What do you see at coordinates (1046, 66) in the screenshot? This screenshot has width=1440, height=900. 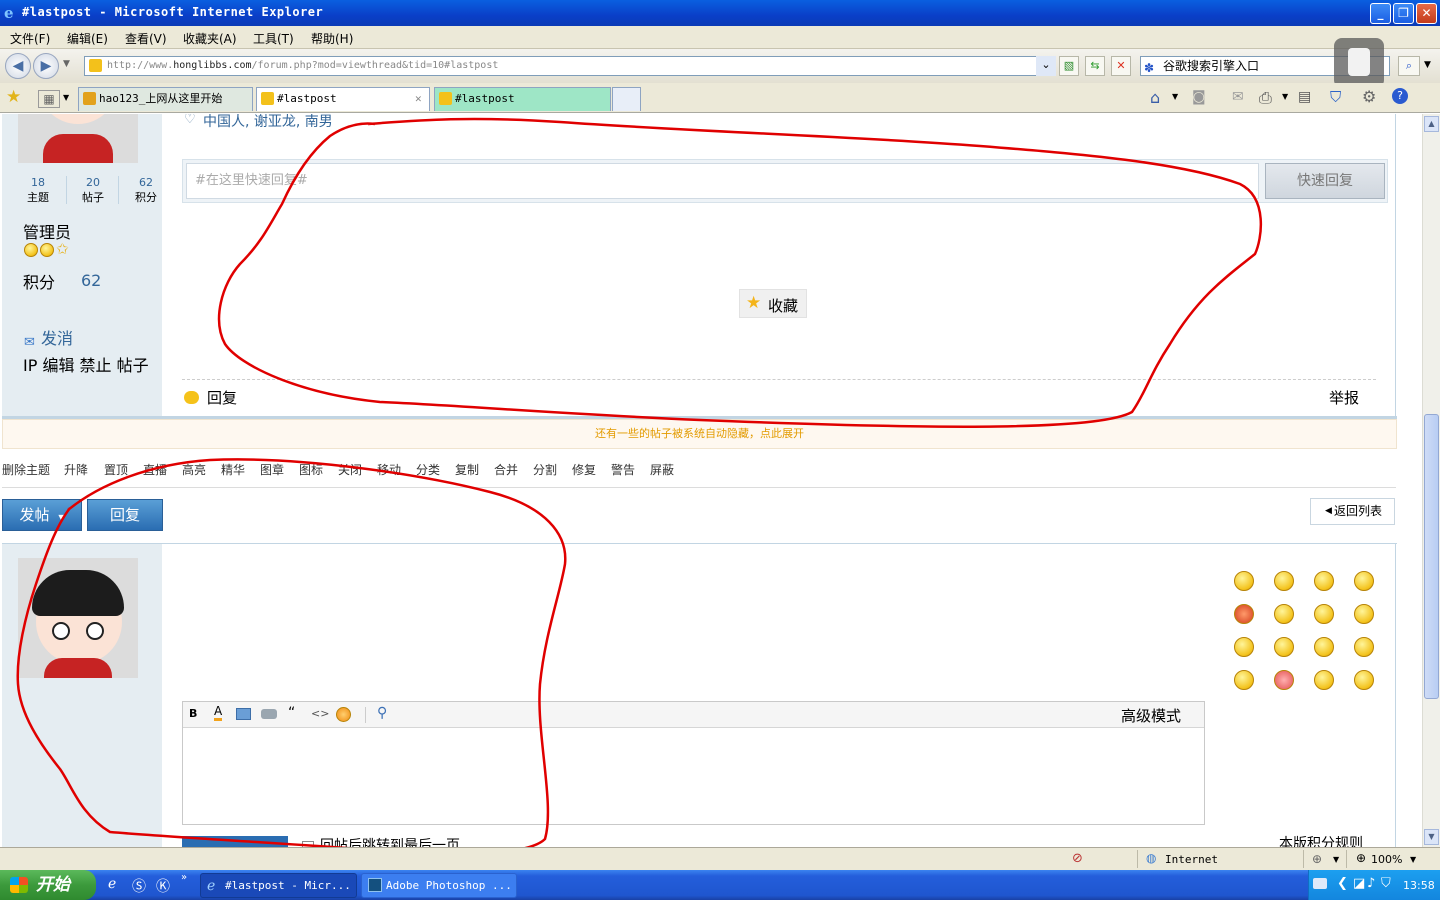 I see `address-dropdown-icon: ⌄` at bounding box center [1046, 66].